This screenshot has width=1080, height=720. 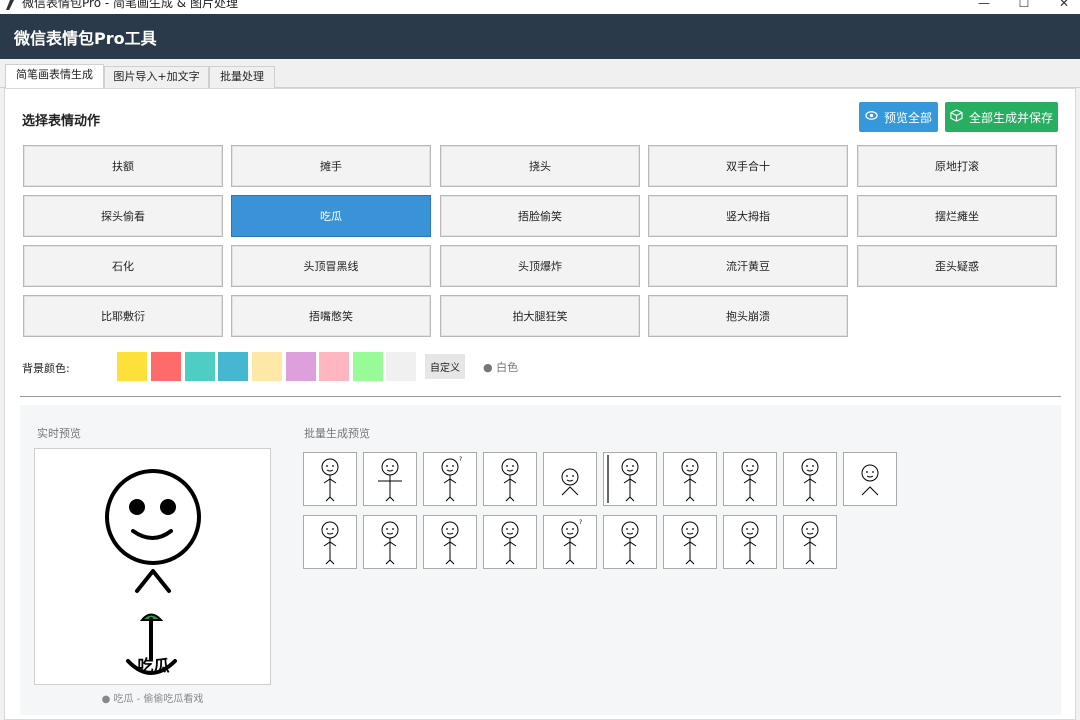 I want to click on app-title: 微信表情包Pro工具, so click(x=85, y=38).